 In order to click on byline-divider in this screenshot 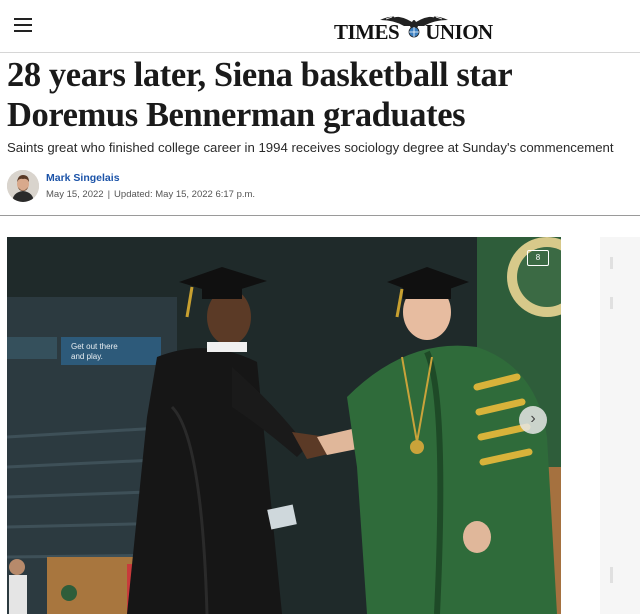, I will do `click(320, 215)`.